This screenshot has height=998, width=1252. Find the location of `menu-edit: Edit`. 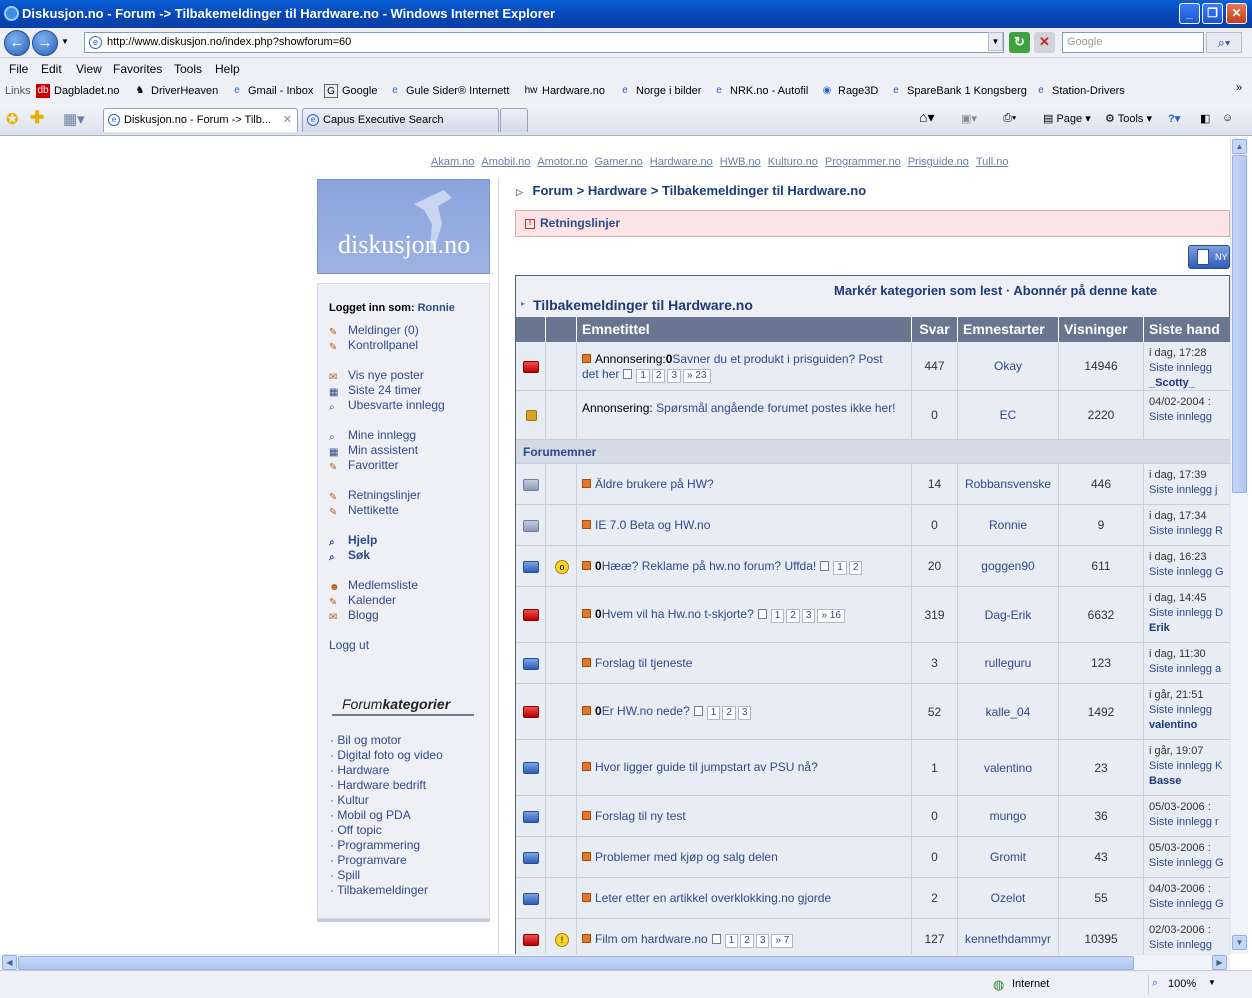

menu-edit: Edit is located at coordinates (51, 69).